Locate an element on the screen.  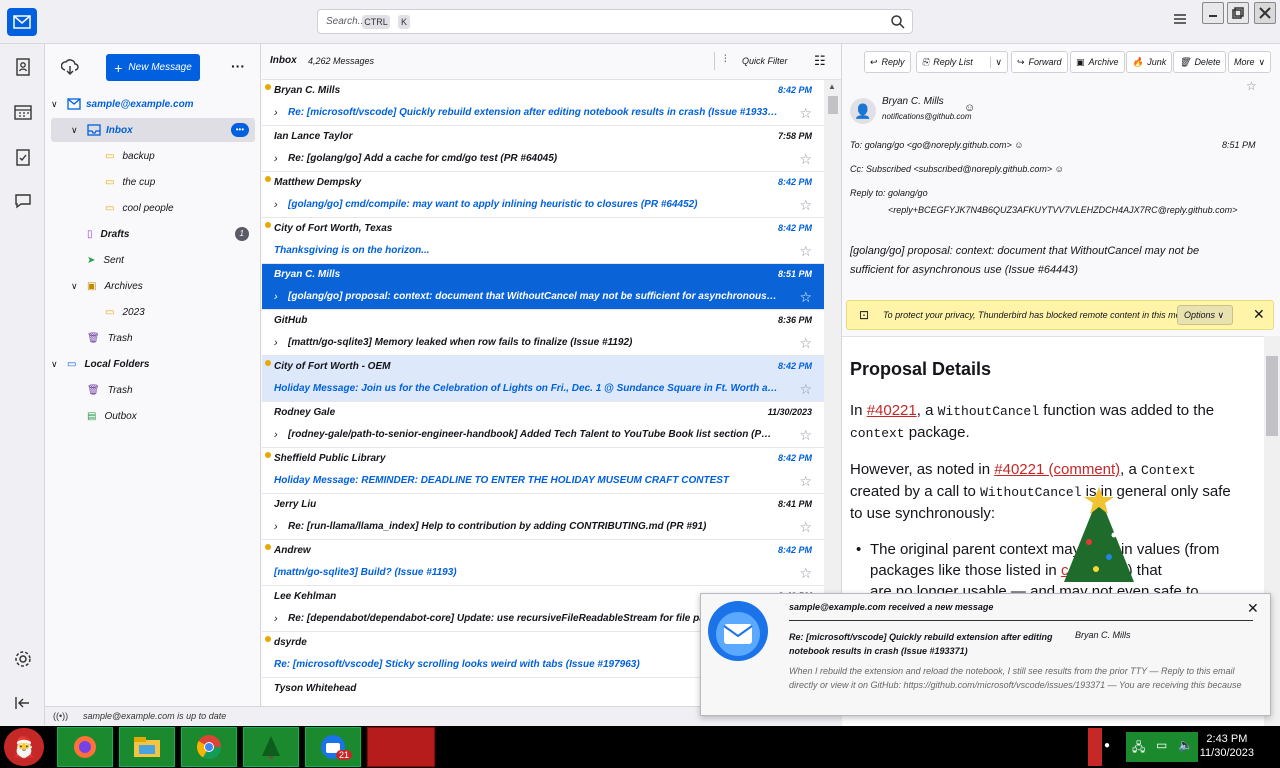
online-status-icon: ((•)) is located at coordinates (60, 716).